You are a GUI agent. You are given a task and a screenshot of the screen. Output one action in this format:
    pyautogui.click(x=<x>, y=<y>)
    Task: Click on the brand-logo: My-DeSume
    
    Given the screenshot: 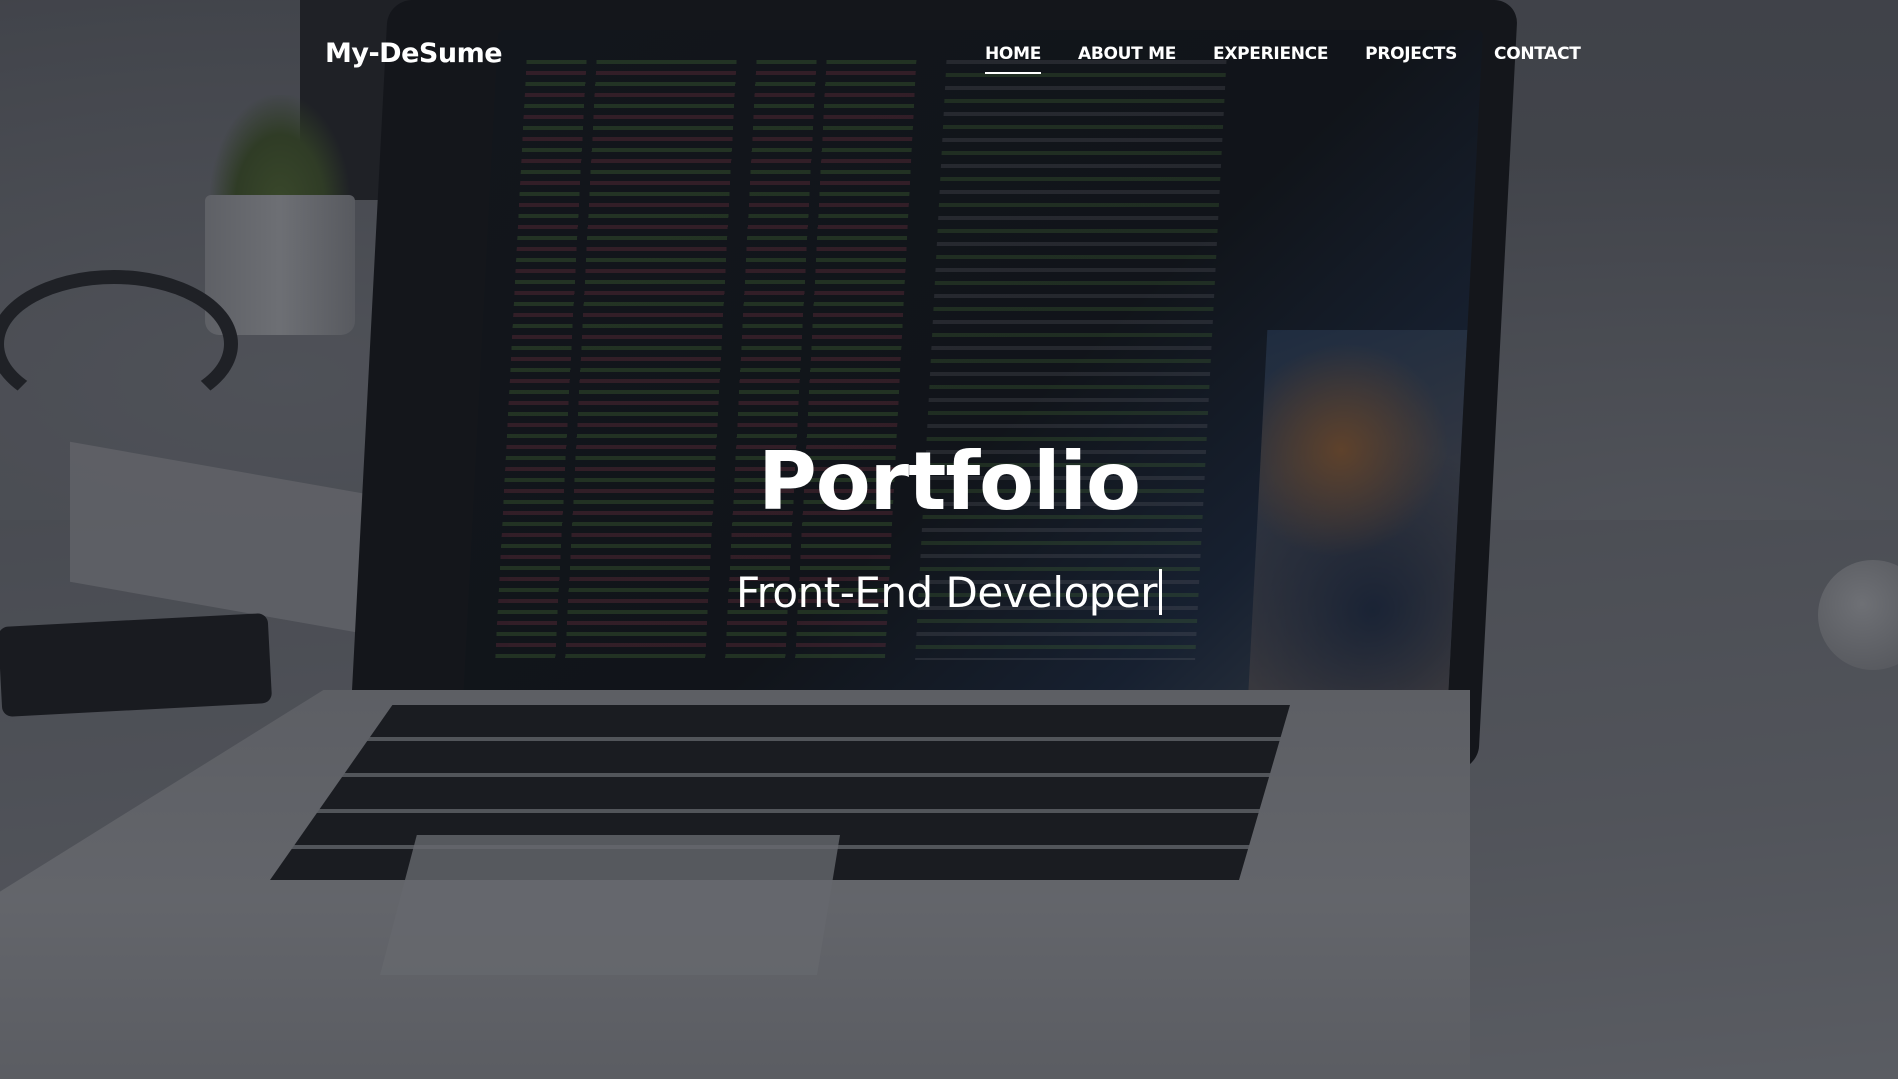 What is the action you would take?
    pyautogui.click(x=414, y=53)
    